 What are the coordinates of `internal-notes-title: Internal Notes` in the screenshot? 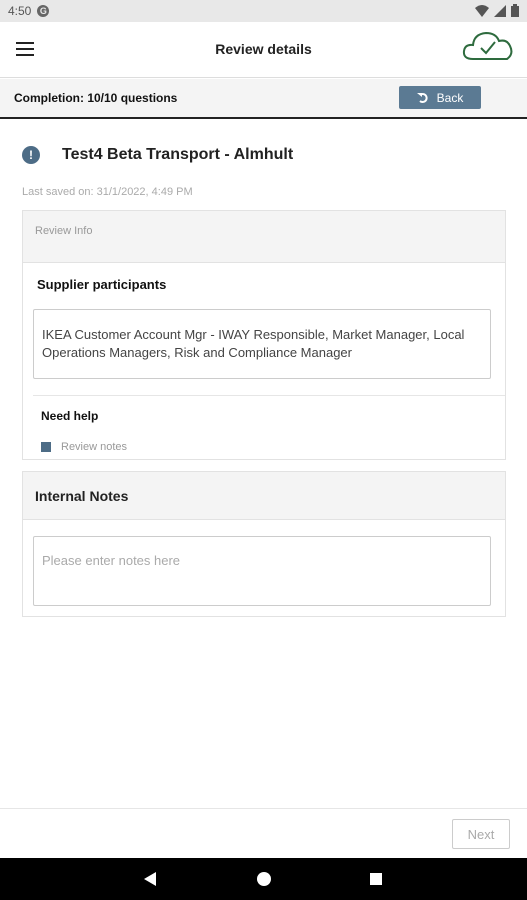 It's located at (82, 496).